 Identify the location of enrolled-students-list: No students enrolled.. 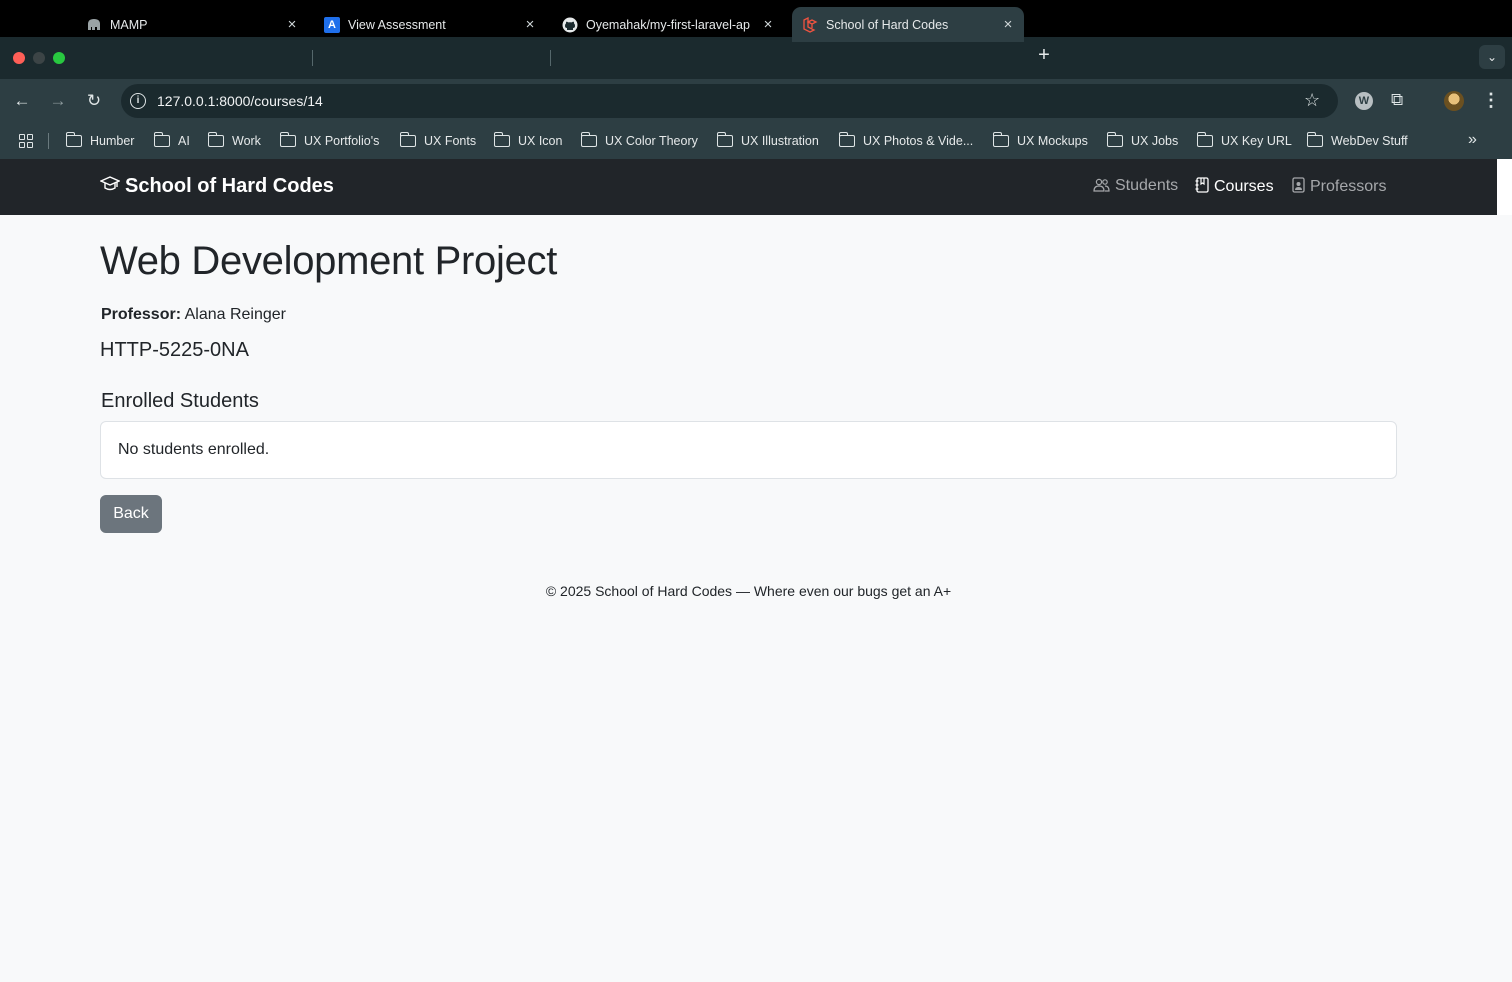
(748, 450).